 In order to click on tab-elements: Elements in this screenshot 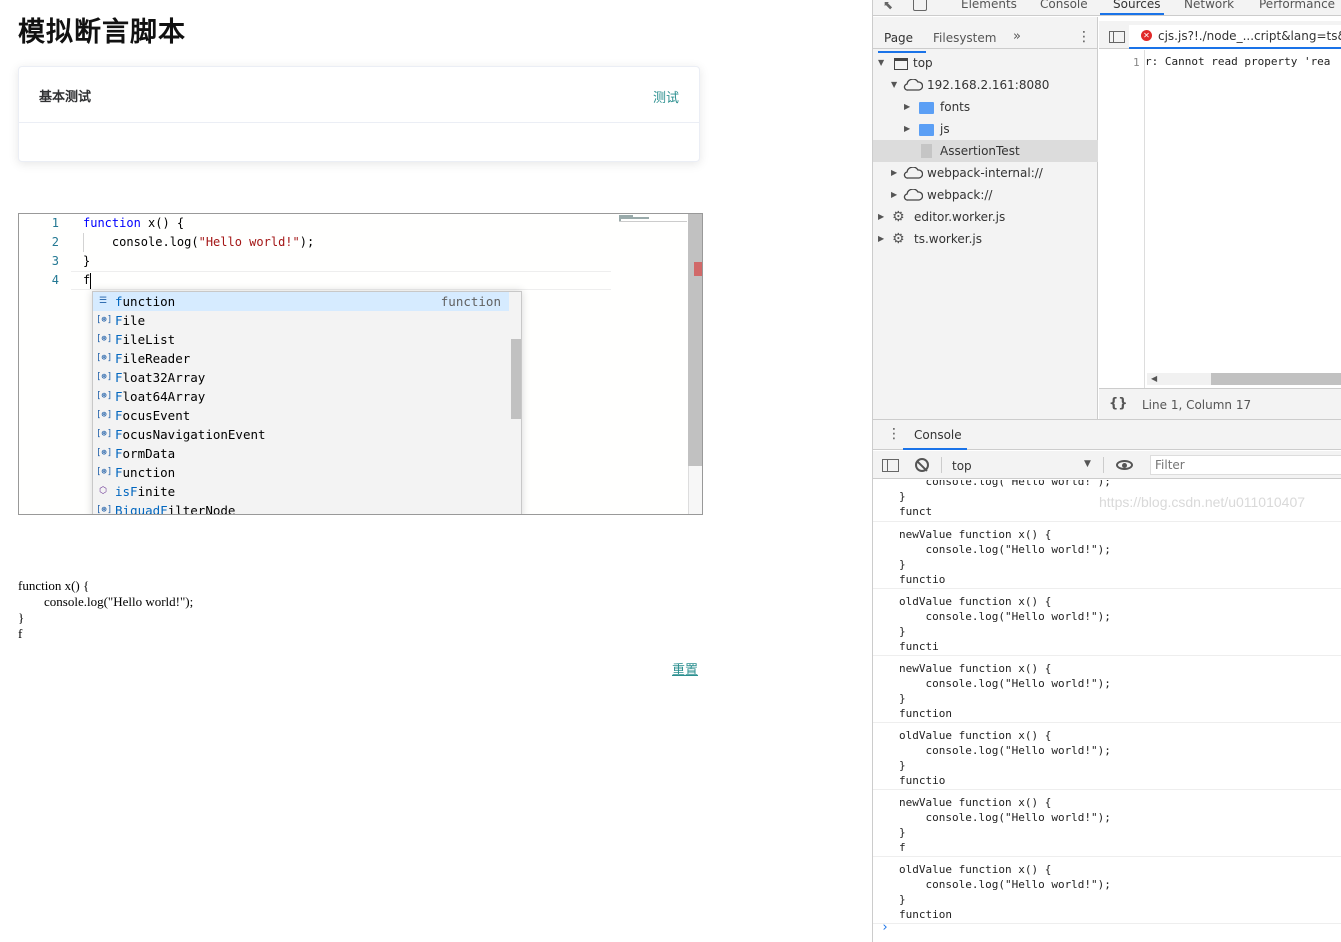, I will do `click(989, 5)`.